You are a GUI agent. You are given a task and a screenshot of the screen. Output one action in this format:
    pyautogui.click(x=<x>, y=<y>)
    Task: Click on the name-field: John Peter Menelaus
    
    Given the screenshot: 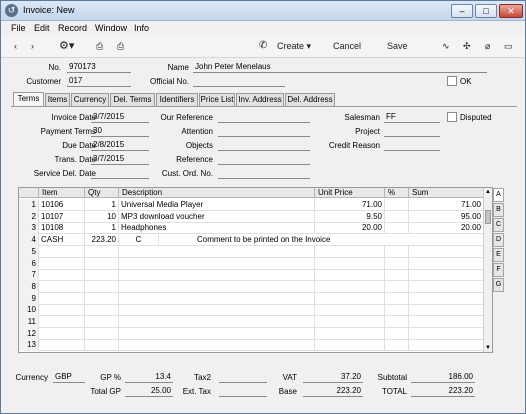 What is the action you would take?
    pyautogui.click(x=340, y=67)
    